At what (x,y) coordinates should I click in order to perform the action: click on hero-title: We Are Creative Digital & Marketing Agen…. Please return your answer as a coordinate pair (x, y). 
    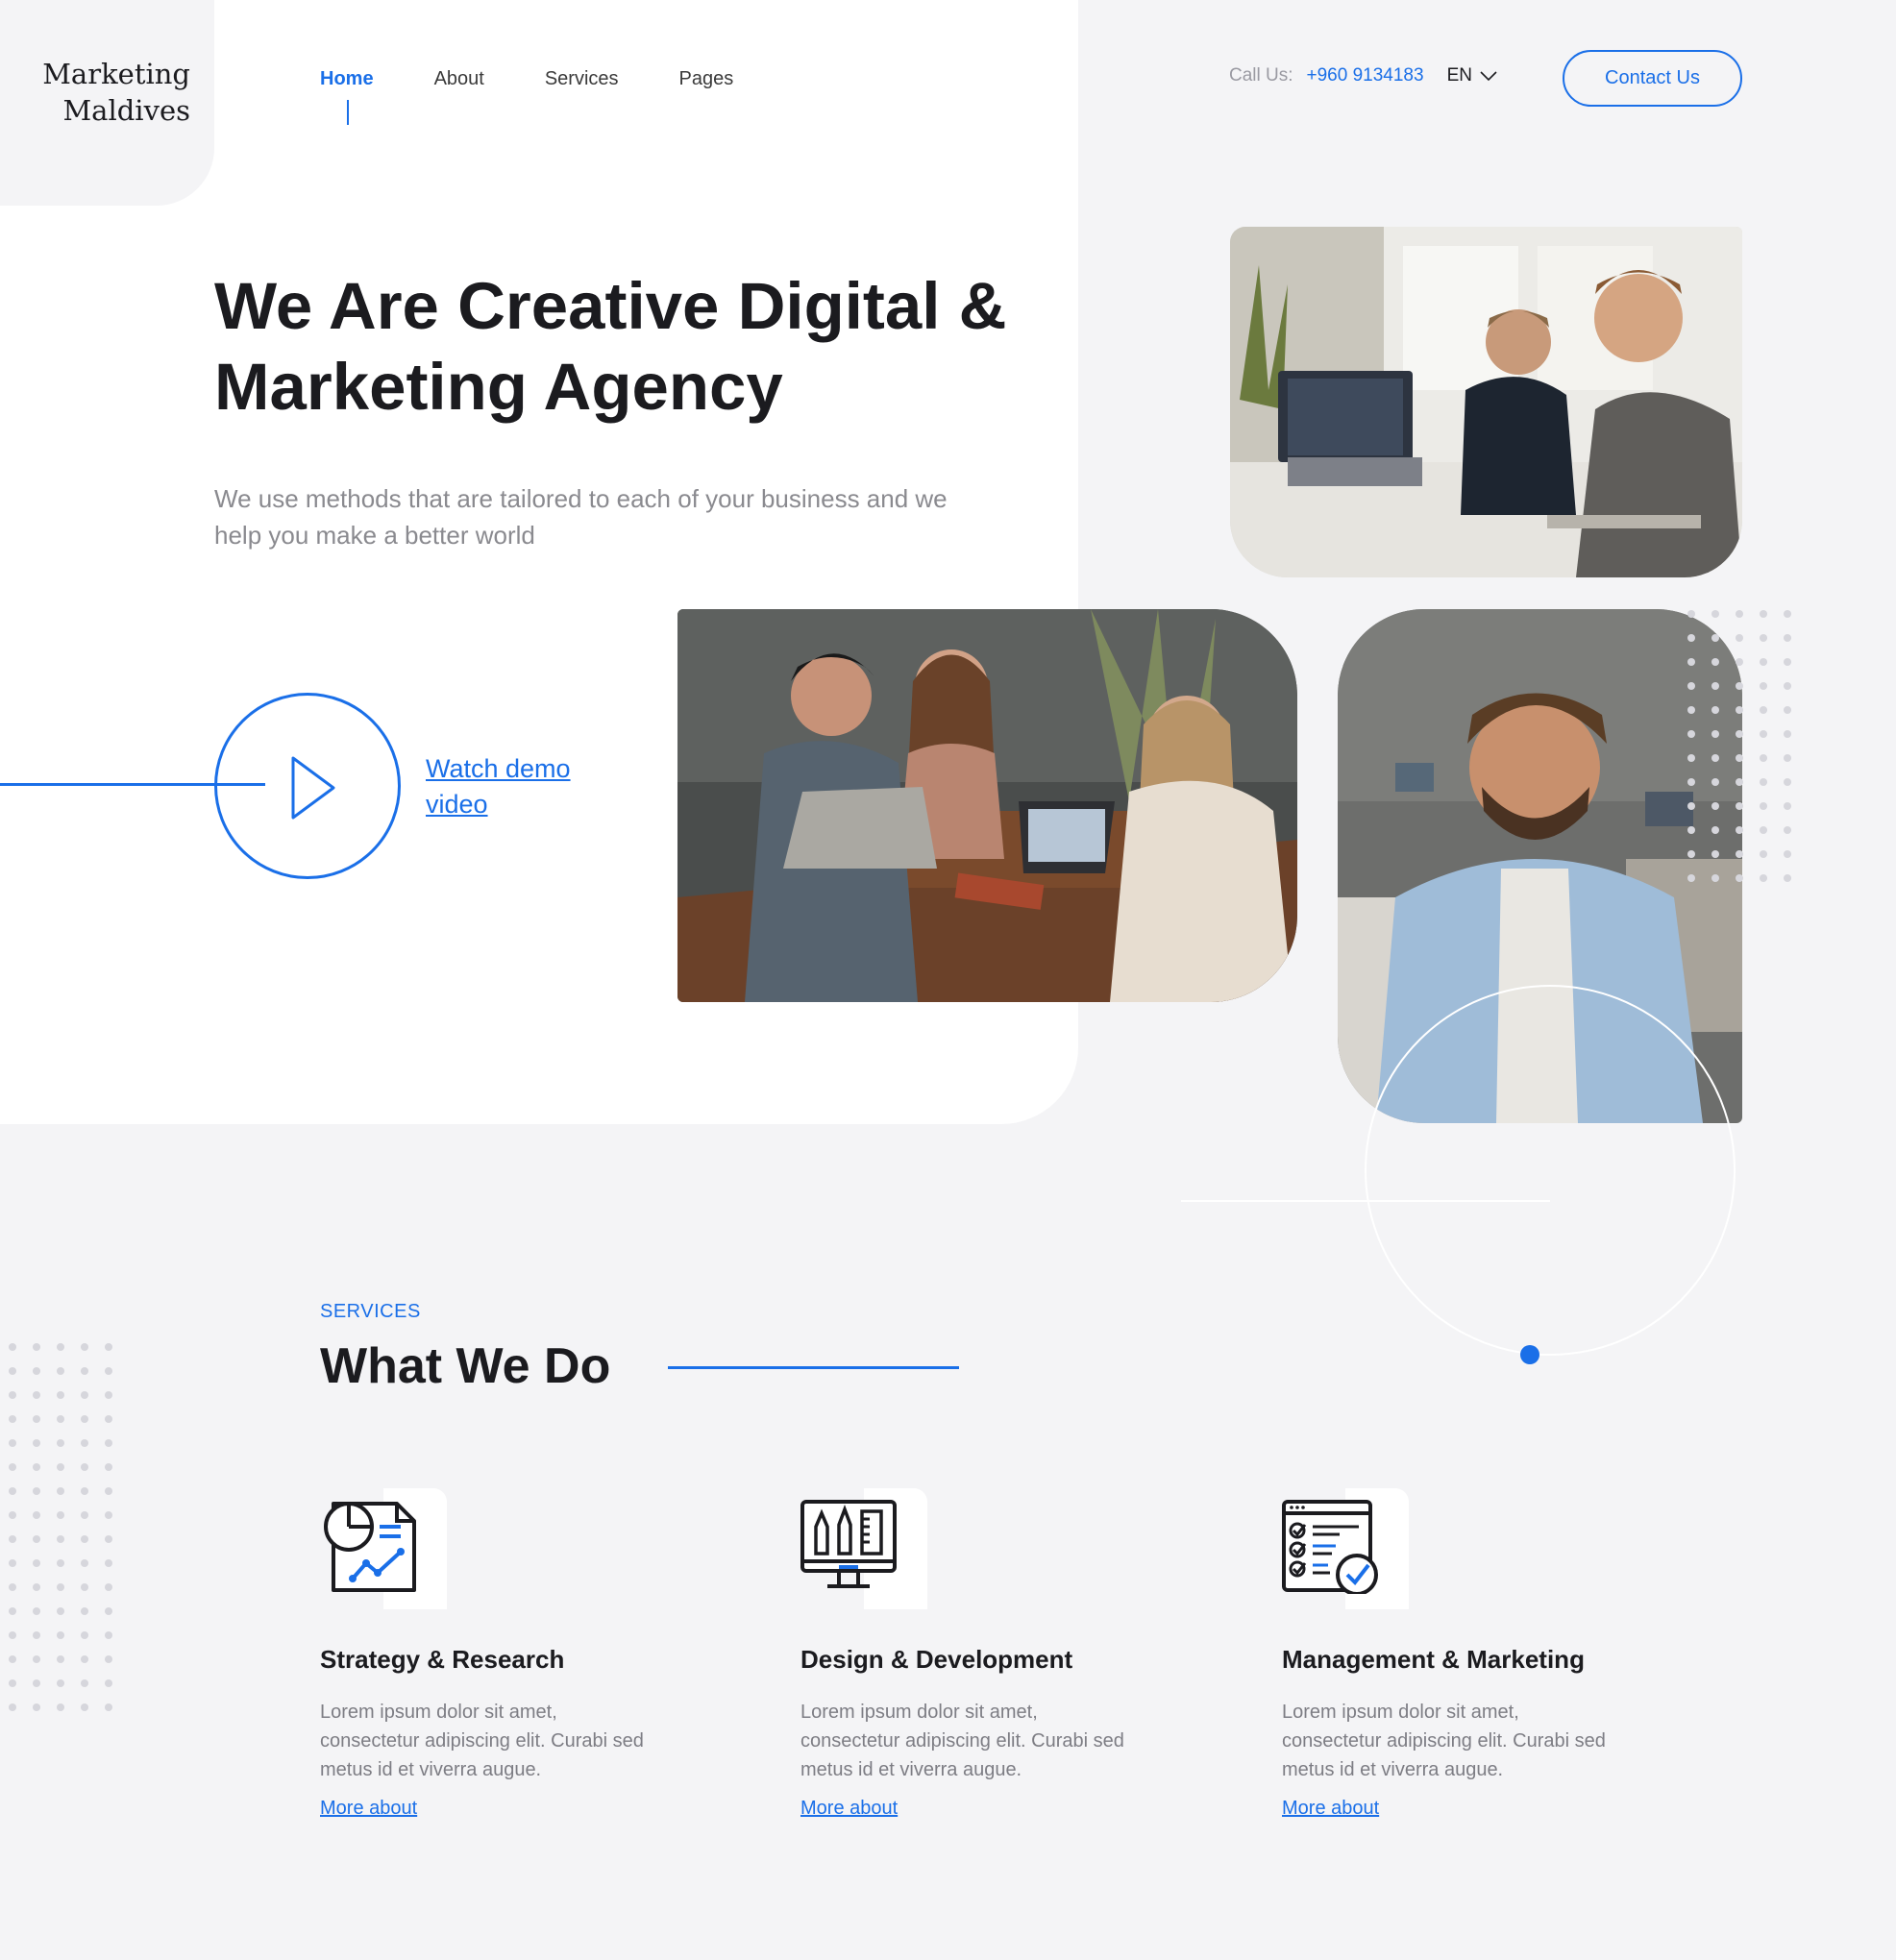
    Looking at the image, I should click on (637, 347).